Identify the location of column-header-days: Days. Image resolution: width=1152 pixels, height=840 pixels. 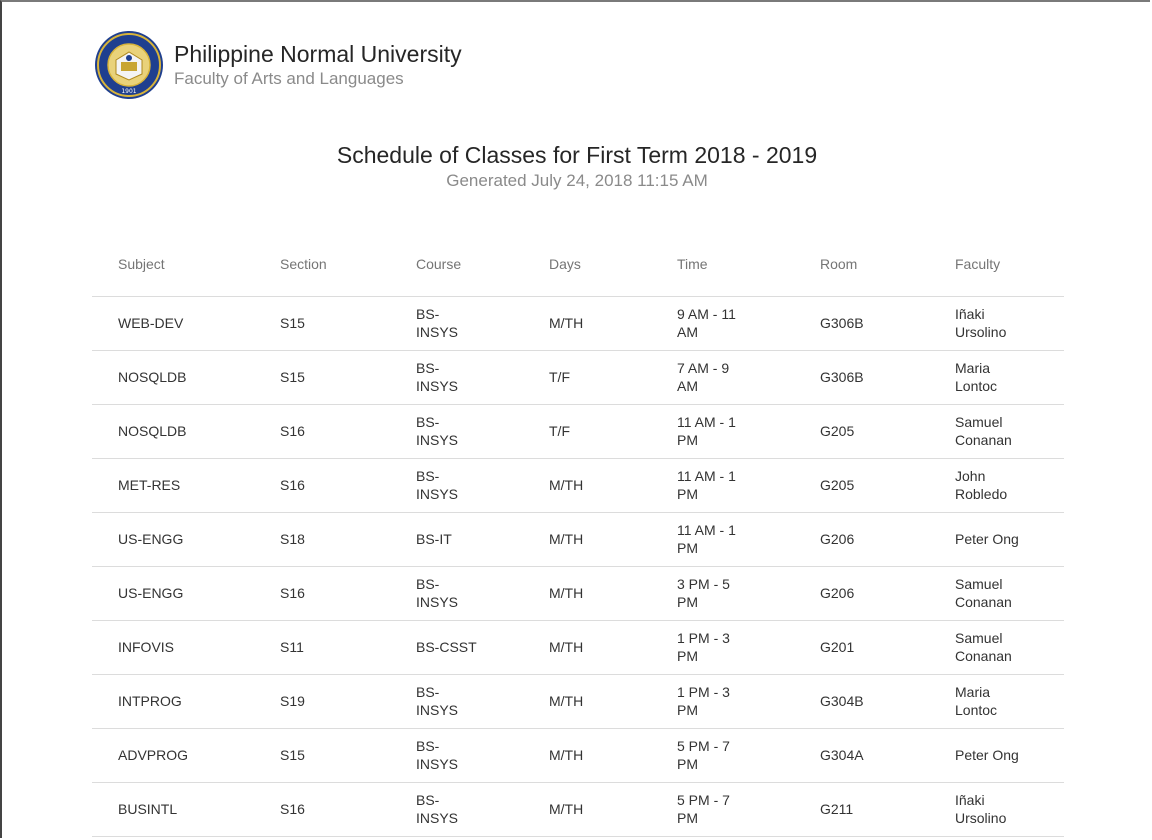
(587, 264).